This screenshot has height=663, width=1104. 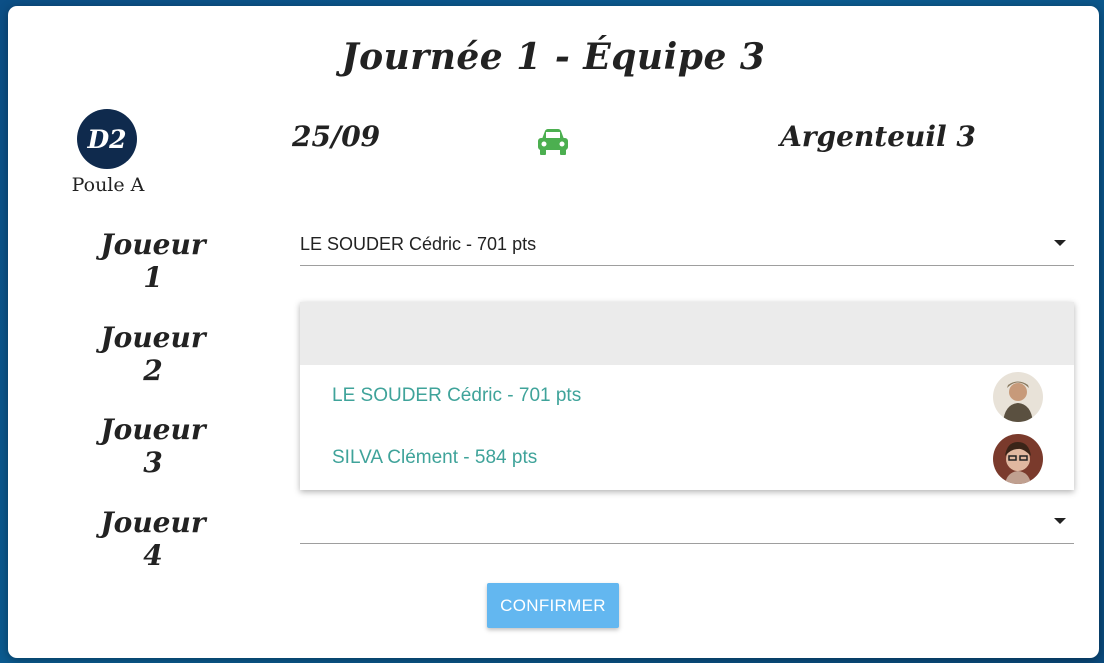 I want to click on option-label: LE SOUDER Cédric - 701 pts, so click(x=457, y=395).